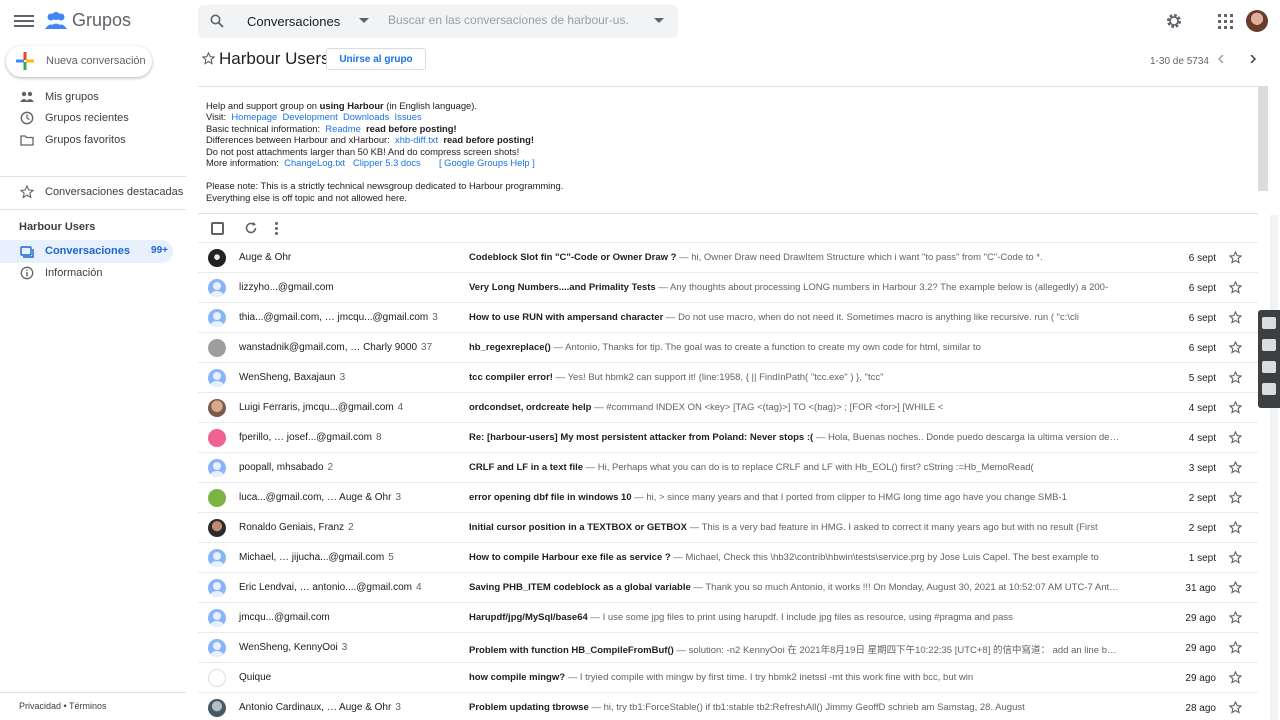 The height and width of the screenshot is (720, 1280). Describe the element at coordinates (287, 377) in the screenshot. I see `sender-text: WenSheng, Baxajaun` at that location.